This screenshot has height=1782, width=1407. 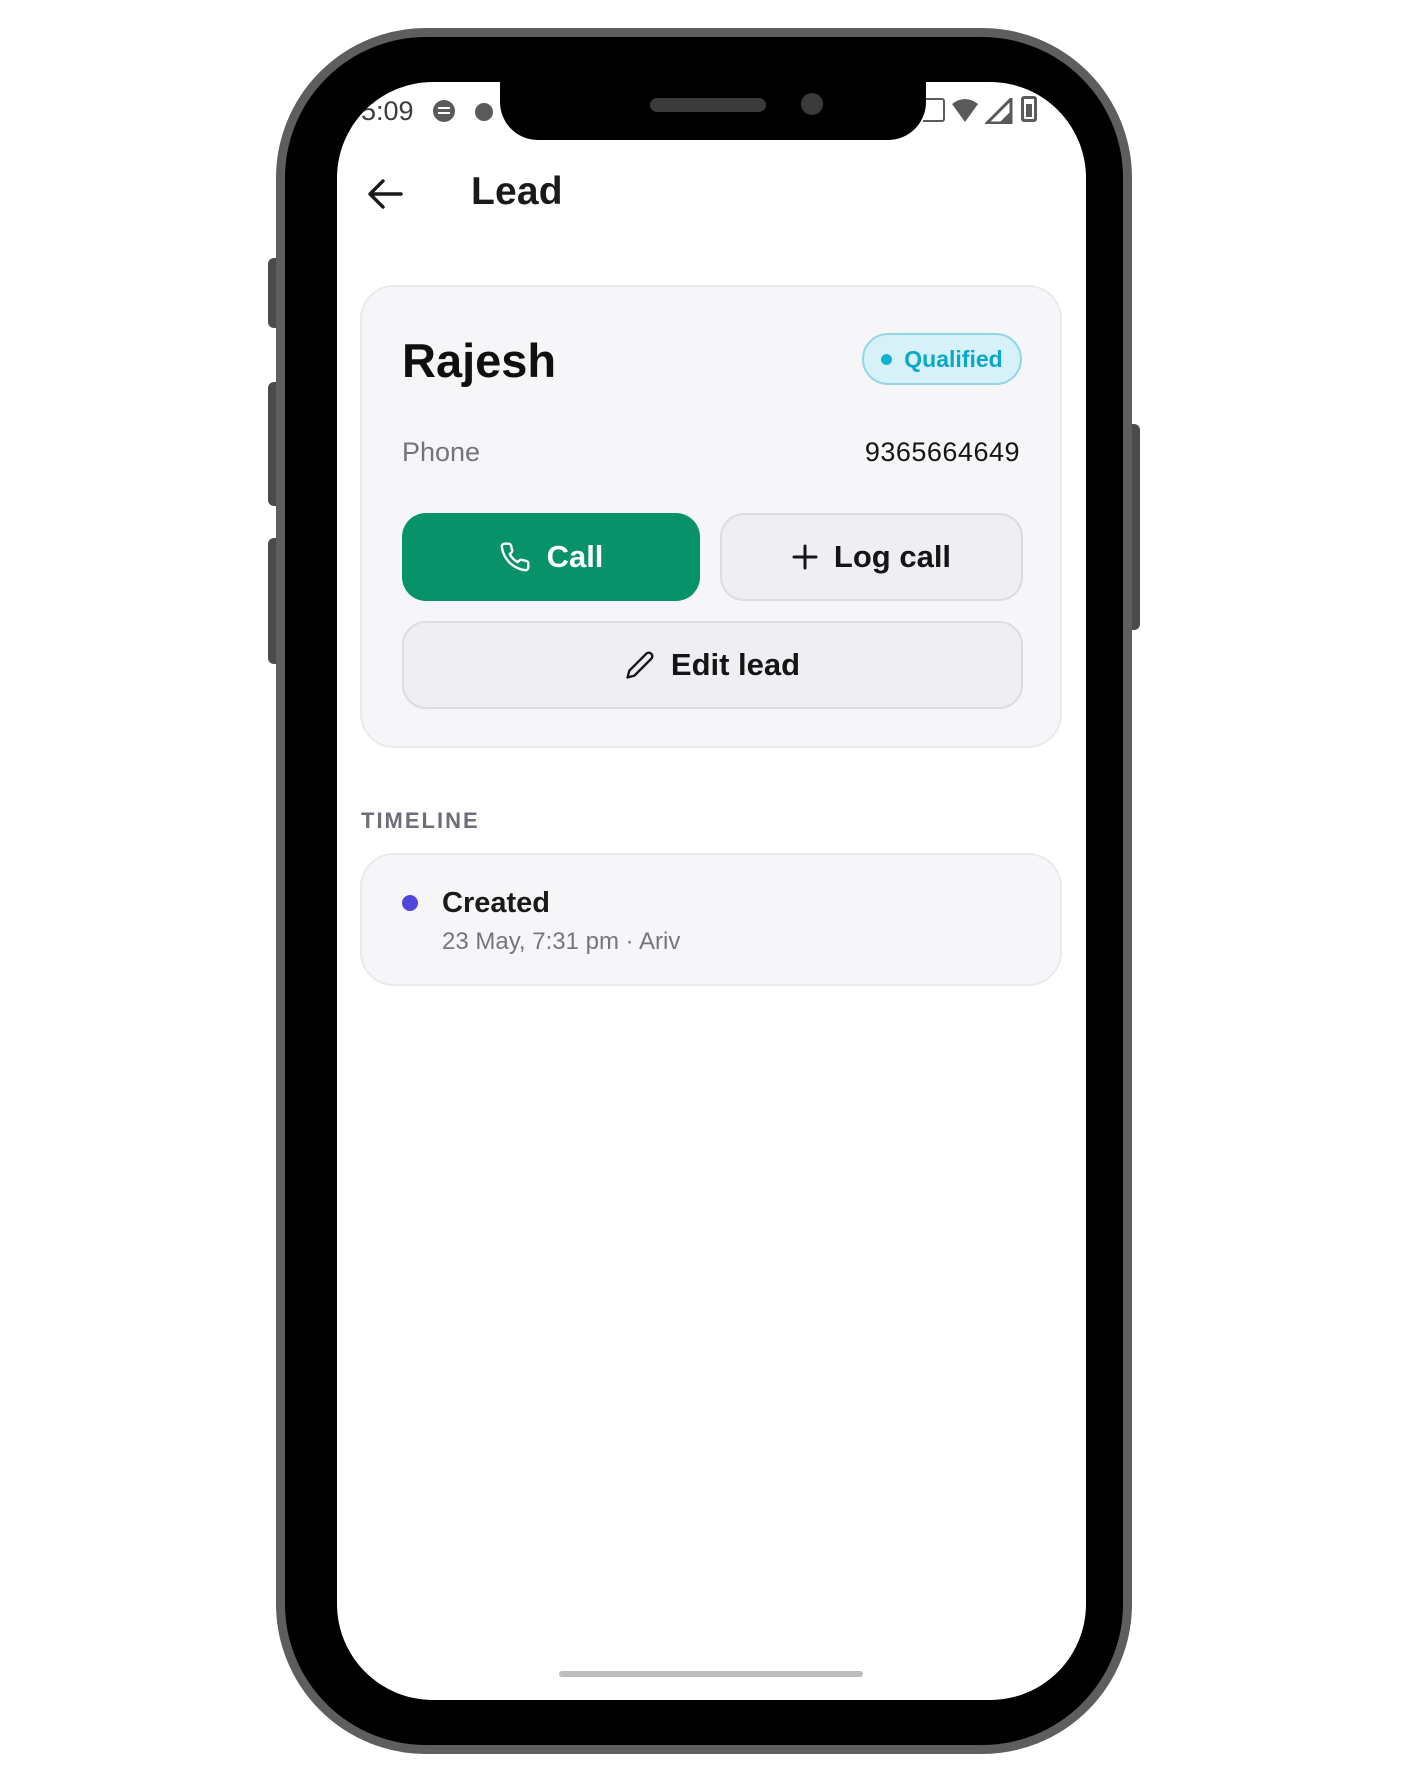 I want to click on signal-icon, so click(x=999, y=111).